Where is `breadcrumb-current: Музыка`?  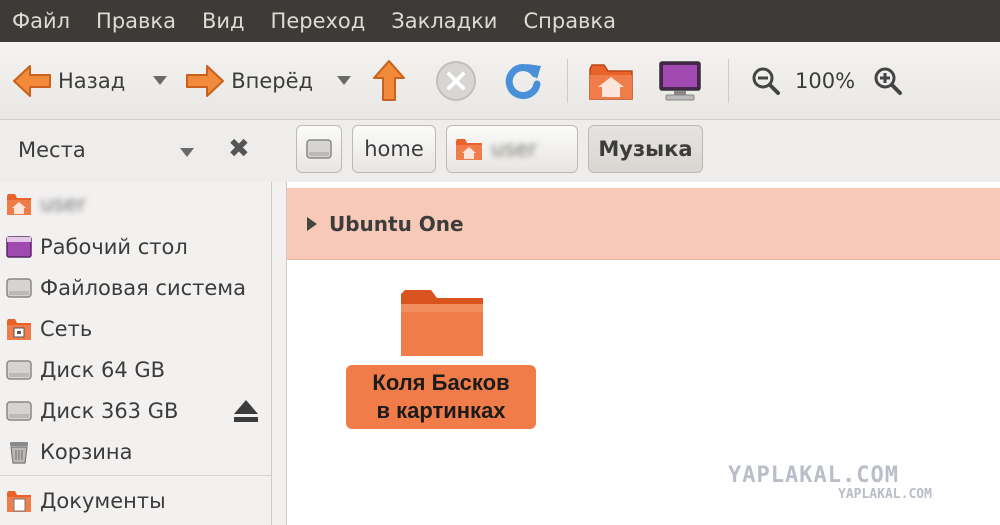 breadcrumb-current: Музыка is located at coordinates (645, 149).